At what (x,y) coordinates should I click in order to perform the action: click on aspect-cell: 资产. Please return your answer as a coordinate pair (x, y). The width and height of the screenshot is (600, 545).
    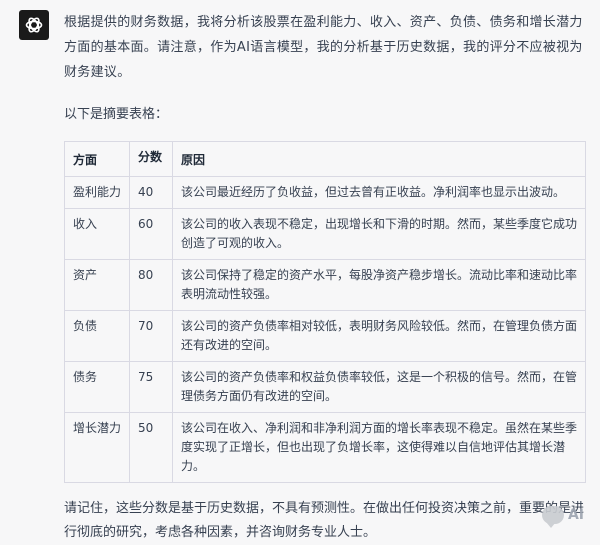
    Looking at the image, I should click on (97, 285).